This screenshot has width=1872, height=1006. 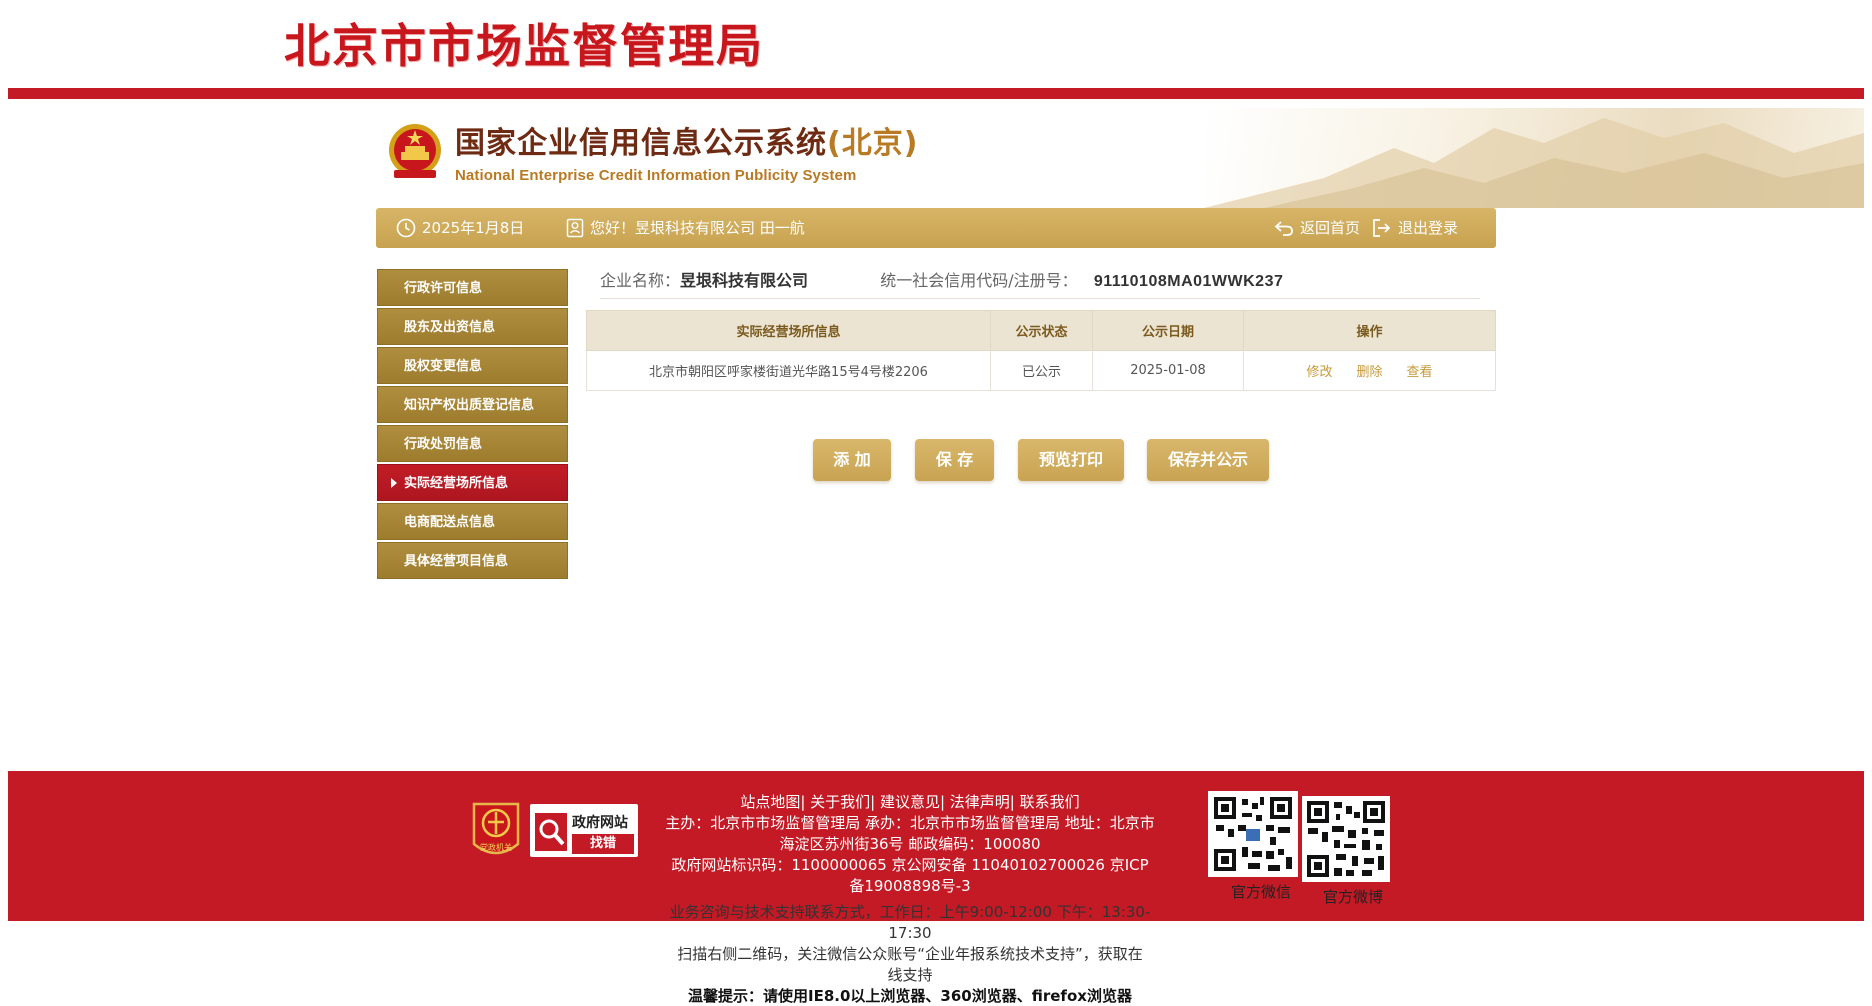 What do you see at coordinates (1168, 330) in the screenshot?
I see `column-header-date: 公示日期` at bounding box center [1168, 330].